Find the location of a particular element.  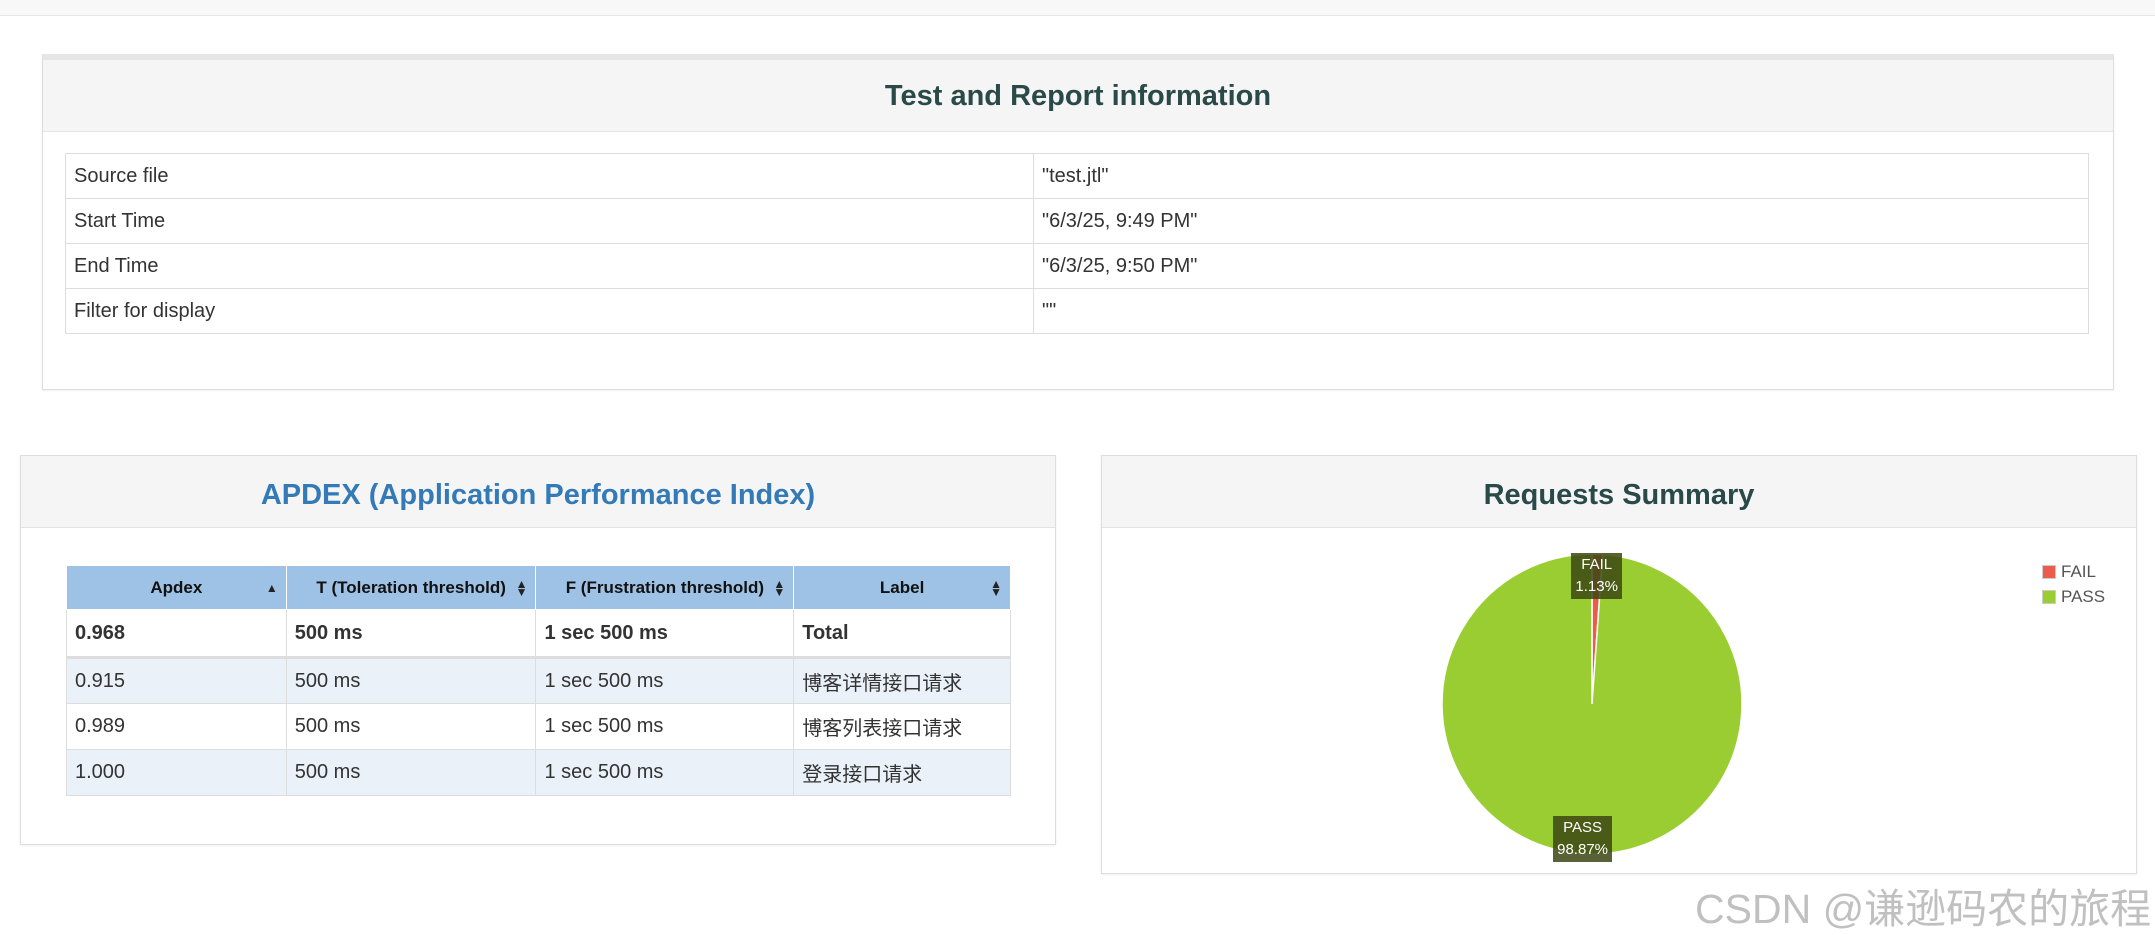

table-row-total: 0.968 500 ms 1 sec 500 ms Total is located at coordinates (538, 634).